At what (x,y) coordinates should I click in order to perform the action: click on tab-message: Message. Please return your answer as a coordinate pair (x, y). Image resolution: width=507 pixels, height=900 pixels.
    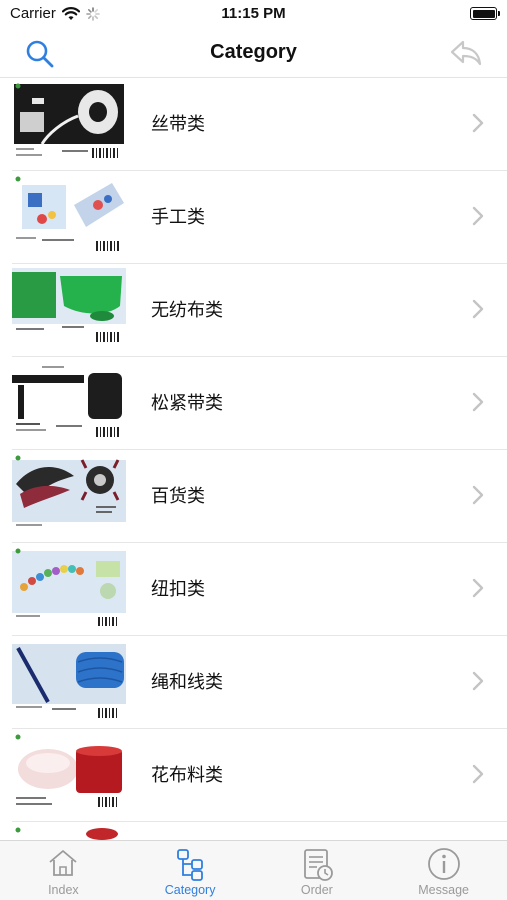
    Looking at the image, I should click on (443, 870).